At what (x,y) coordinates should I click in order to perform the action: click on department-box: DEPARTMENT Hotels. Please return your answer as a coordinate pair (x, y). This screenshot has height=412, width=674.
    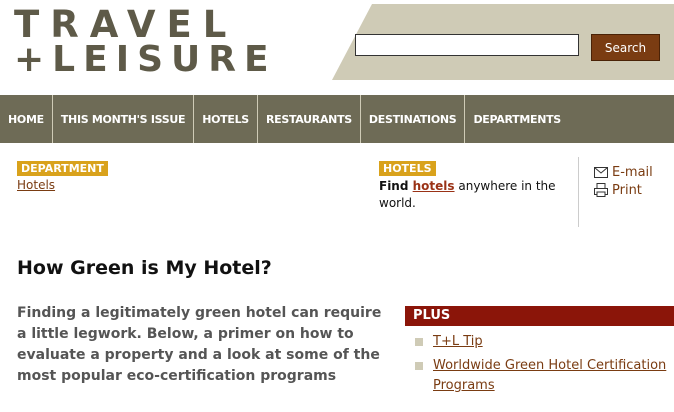
    Looking at the image, I should click on (62, 174).